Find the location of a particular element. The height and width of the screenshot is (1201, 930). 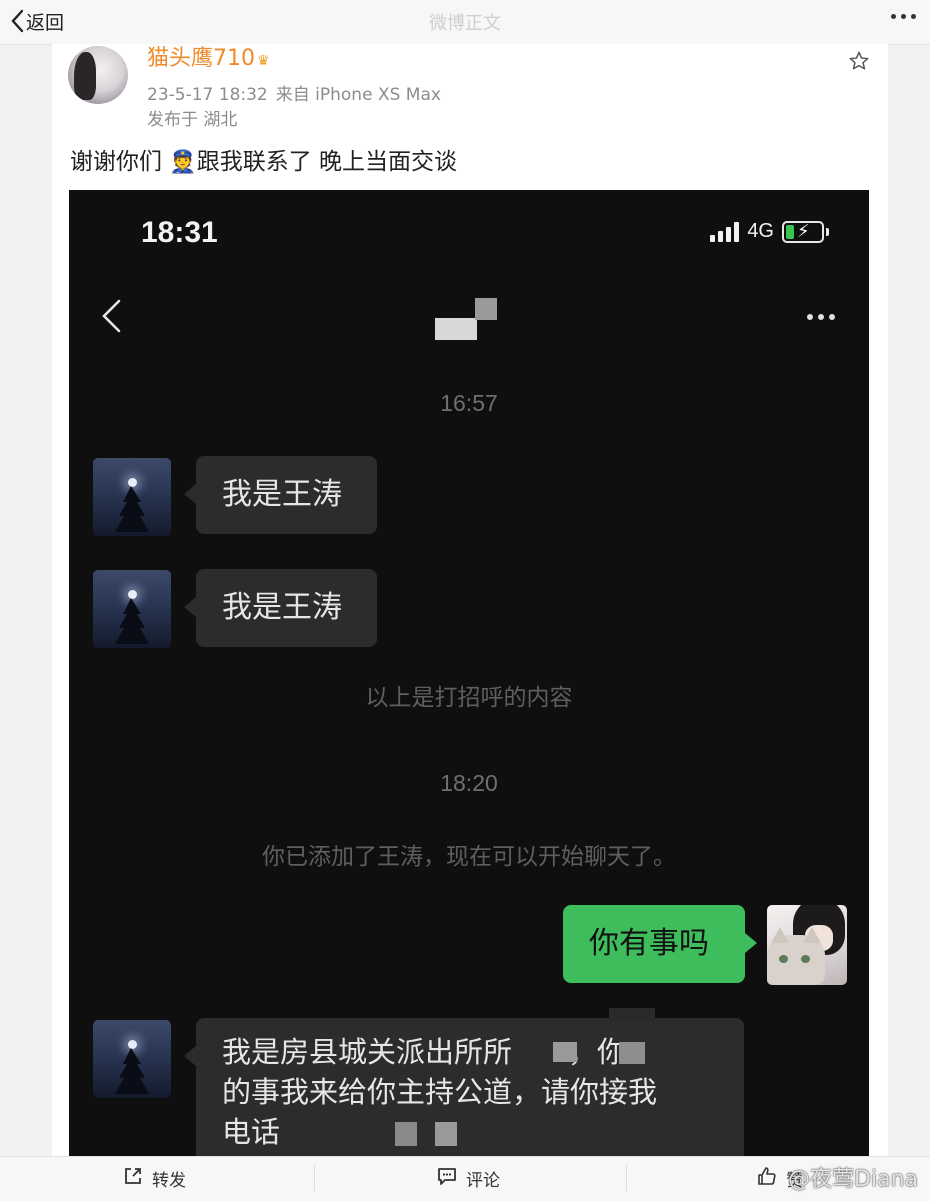

chat-timestamp: 16:57 is located at coordinates (469, 403).